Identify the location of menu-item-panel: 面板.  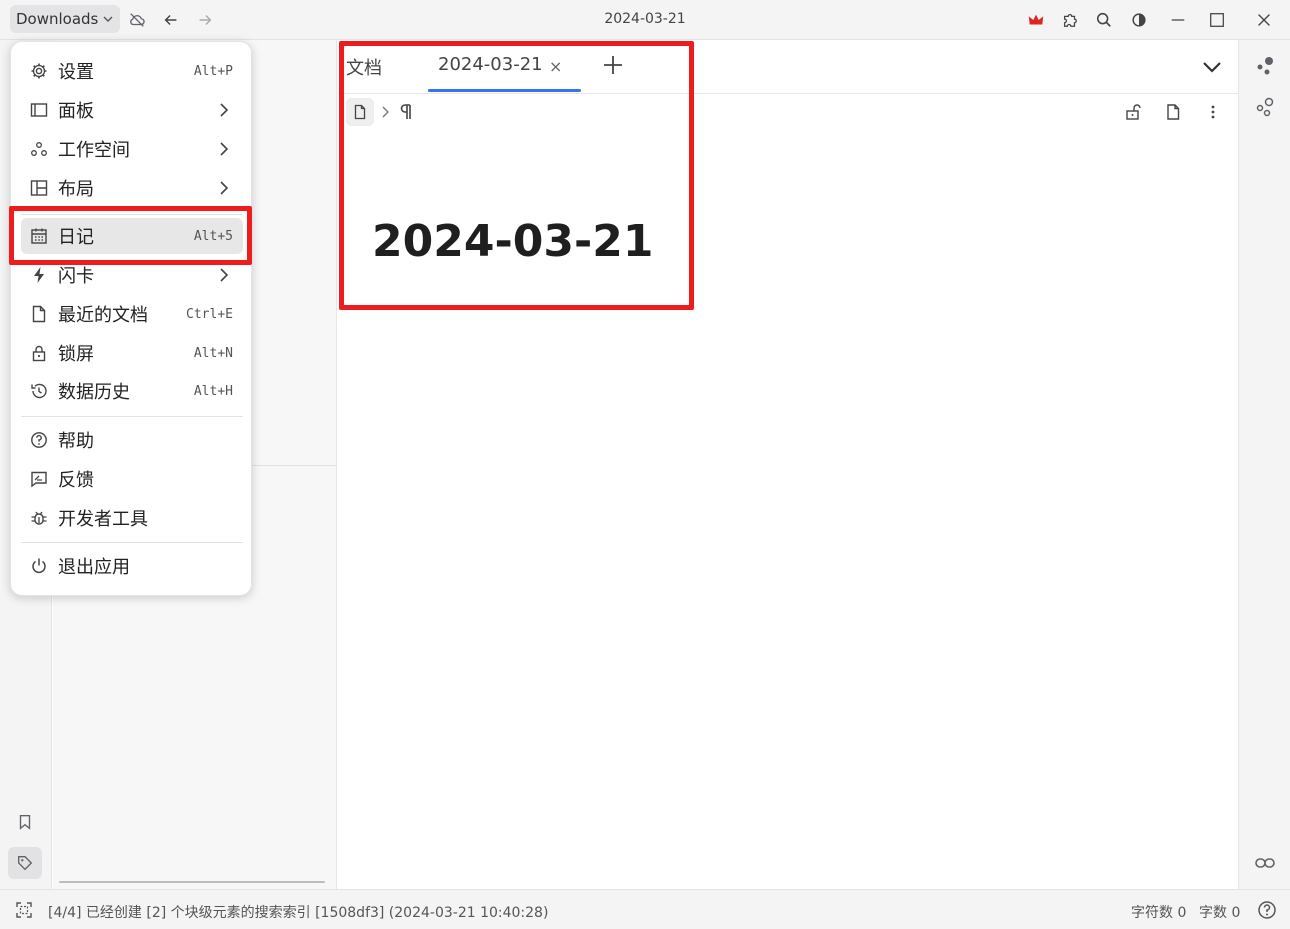
(132, 110).